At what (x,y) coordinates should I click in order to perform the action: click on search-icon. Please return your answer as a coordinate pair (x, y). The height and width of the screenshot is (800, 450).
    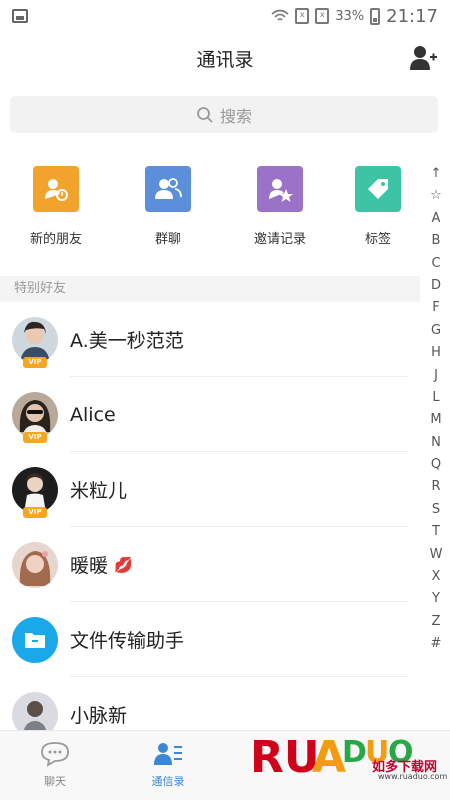
    Looking at the image, I should click on (205, 114).